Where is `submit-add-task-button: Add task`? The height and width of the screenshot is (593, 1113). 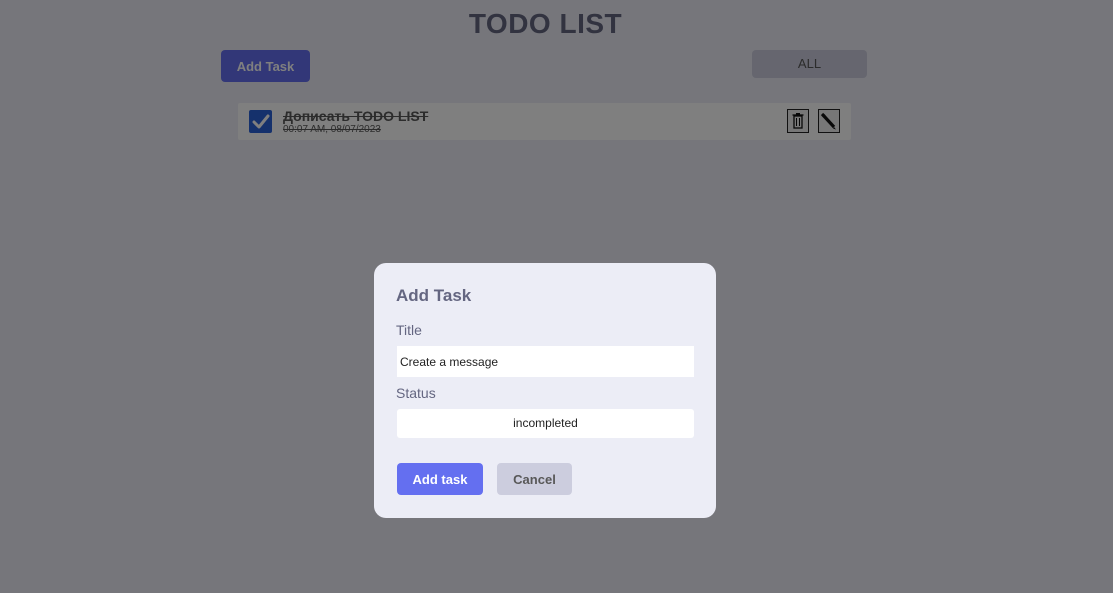
submit-add-task-button: Add task is located at coordinates (440, 479).